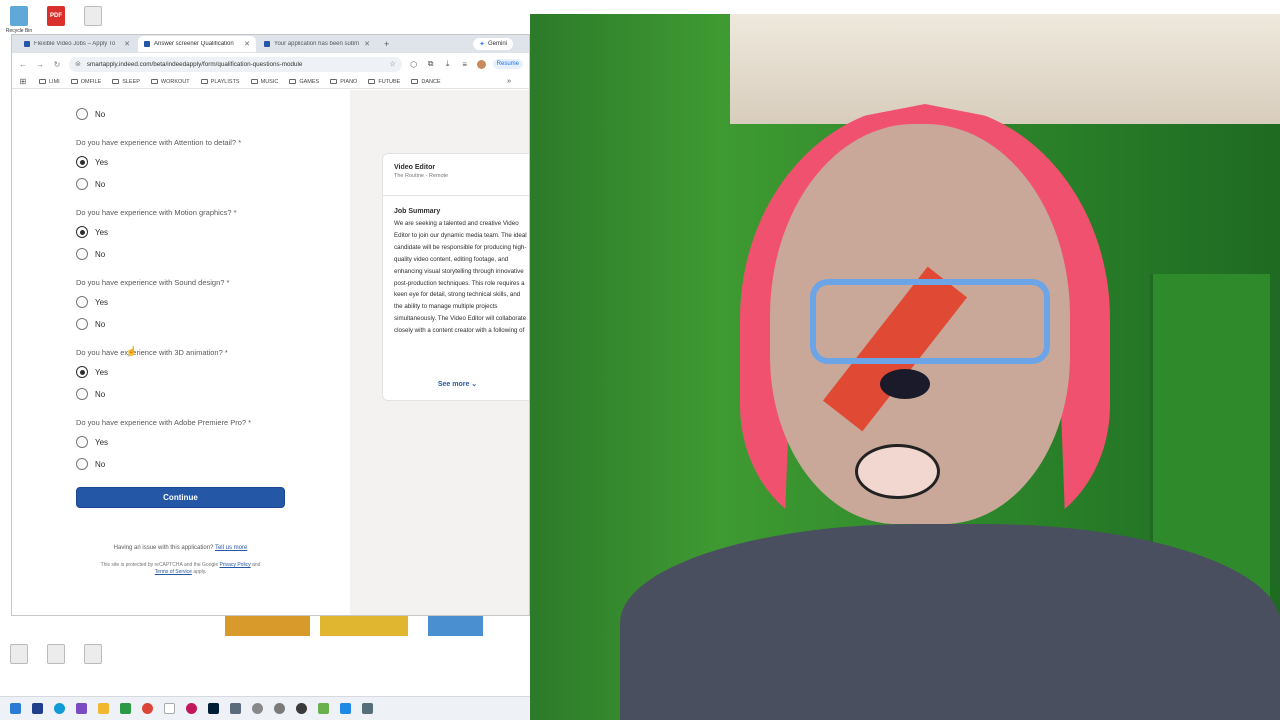  What do you see at coordinates (264, 82) in the screenshot?
I see `bookmark-folder: MUSIC` at bounding box center [264, 82].